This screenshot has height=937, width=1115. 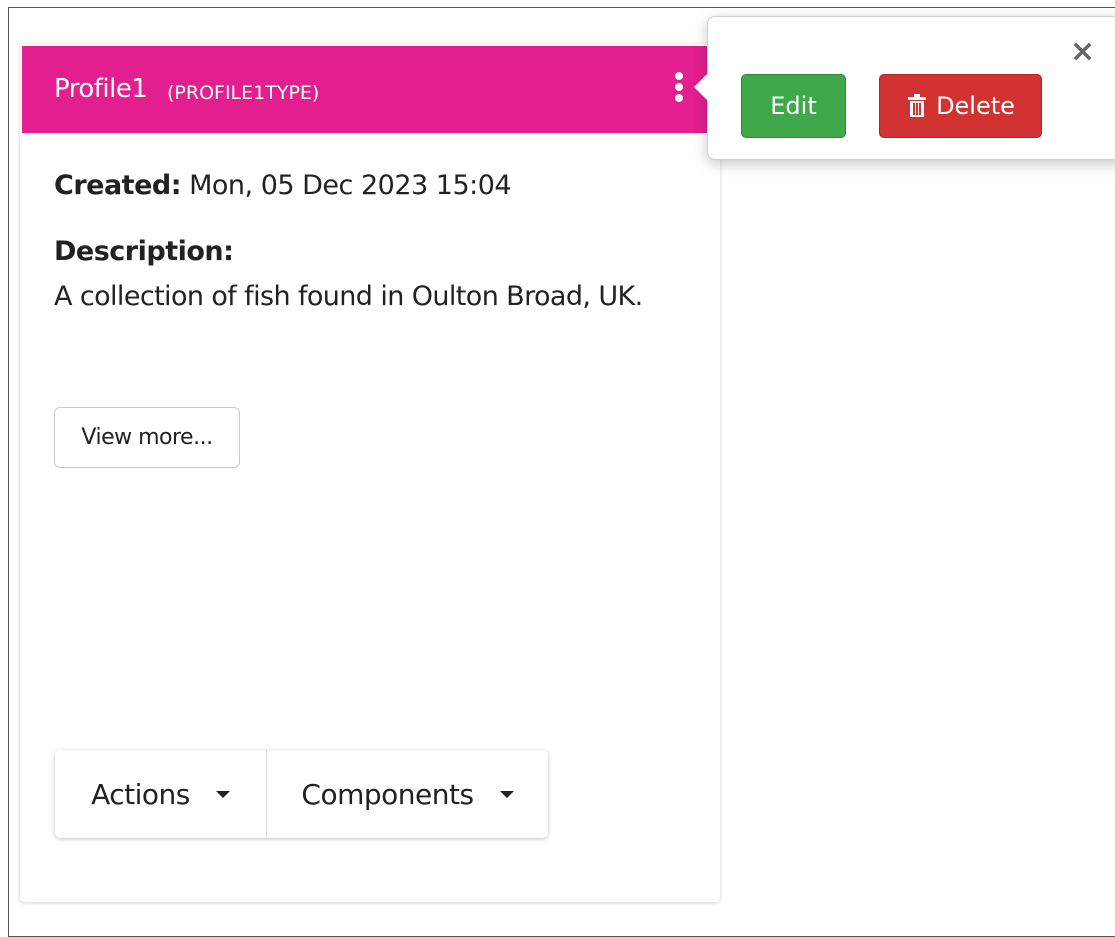 What do you see at coordinates (701, 87) in the screenshot?
I see `popover-arrow` at bounding box center [701, 87].